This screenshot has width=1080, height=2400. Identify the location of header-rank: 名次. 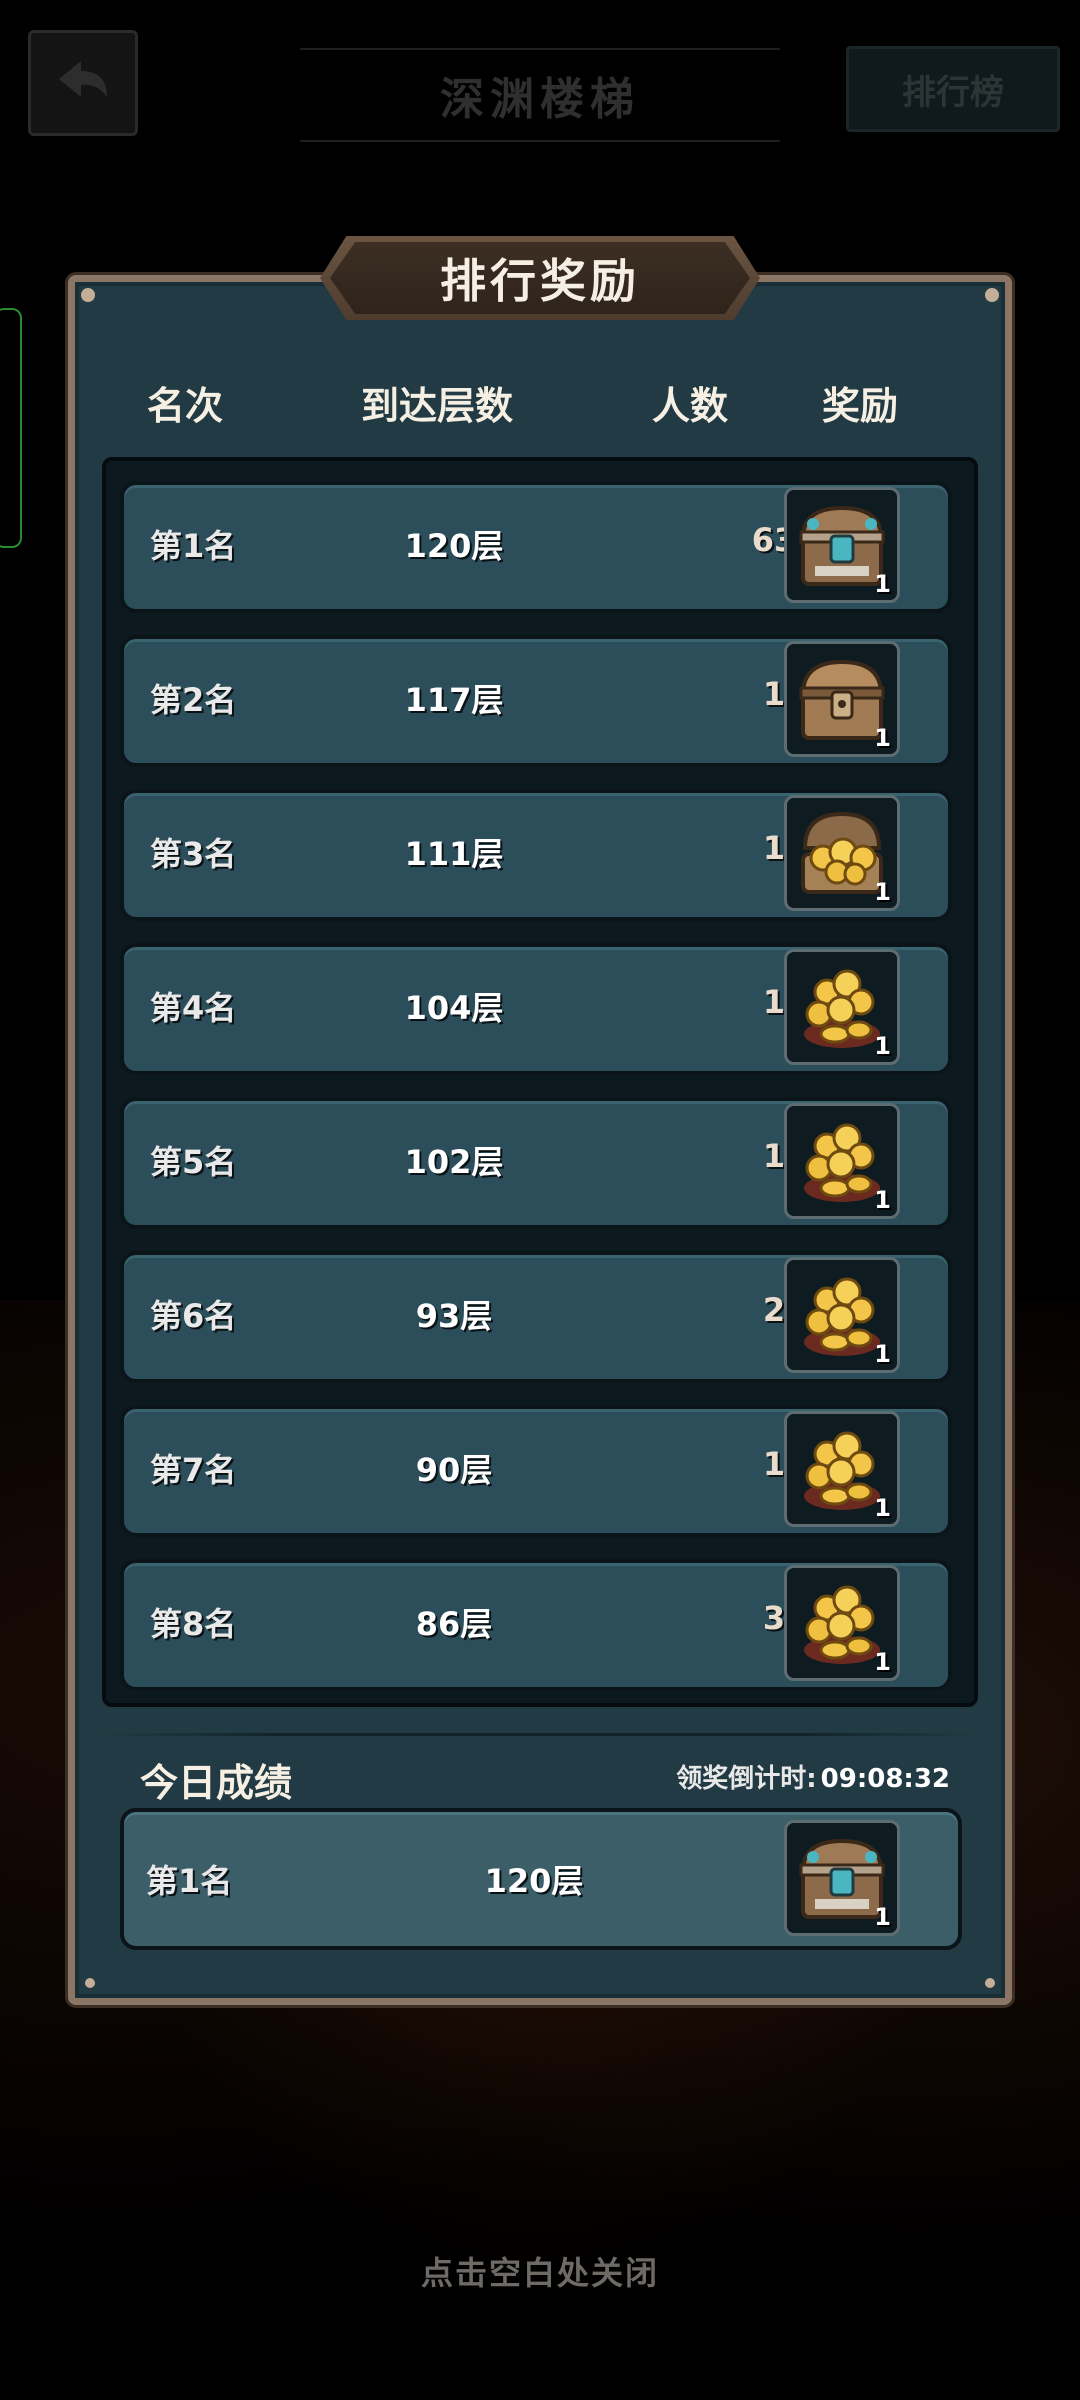
(184, 406).